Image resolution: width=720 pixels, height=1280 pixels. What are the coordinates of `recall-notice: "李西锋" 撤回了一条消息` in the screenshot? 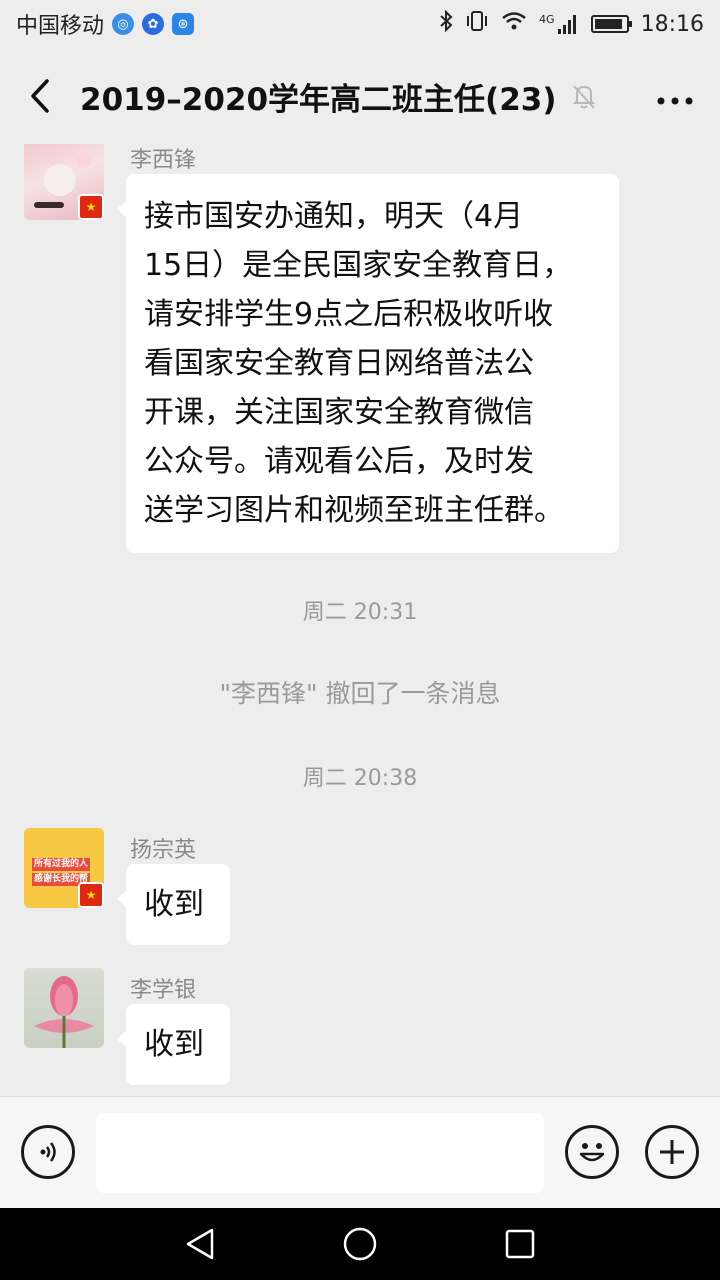 It's located at (360, 693).